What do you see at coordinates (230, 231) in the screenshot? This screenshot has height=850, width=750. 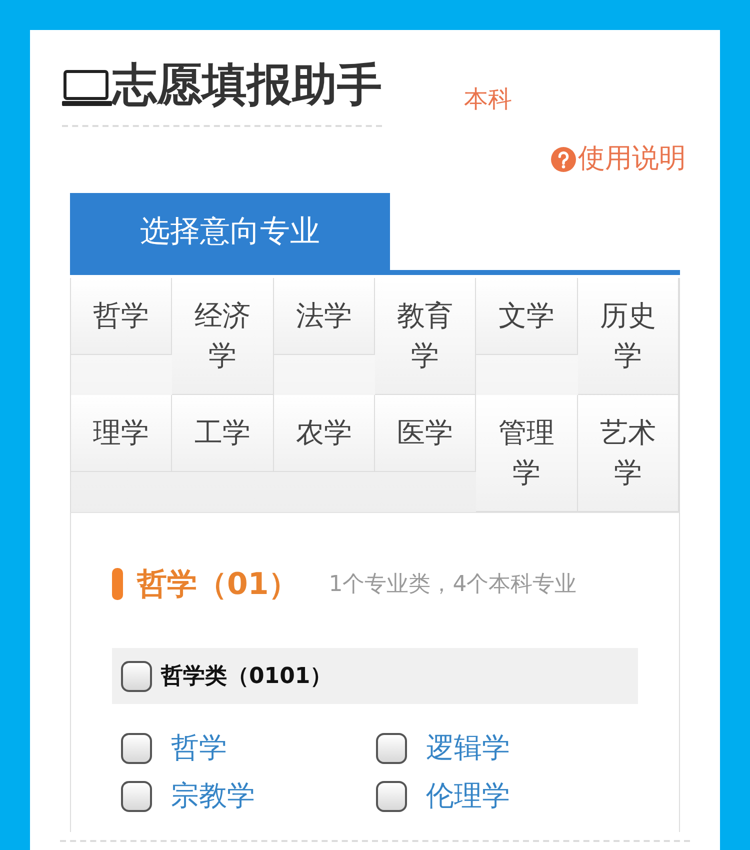 I see `panel-tab: 选择意向专业` at bounding box center [230, 231].